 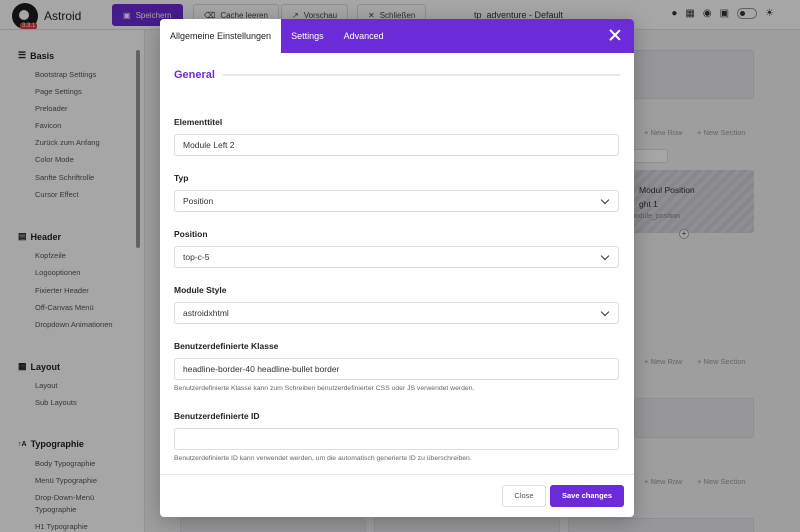 What do you see at coordinates (364, 36) in the screenshot?
I see `tab-advanced: Advanced` at bounding box center [364, 36].